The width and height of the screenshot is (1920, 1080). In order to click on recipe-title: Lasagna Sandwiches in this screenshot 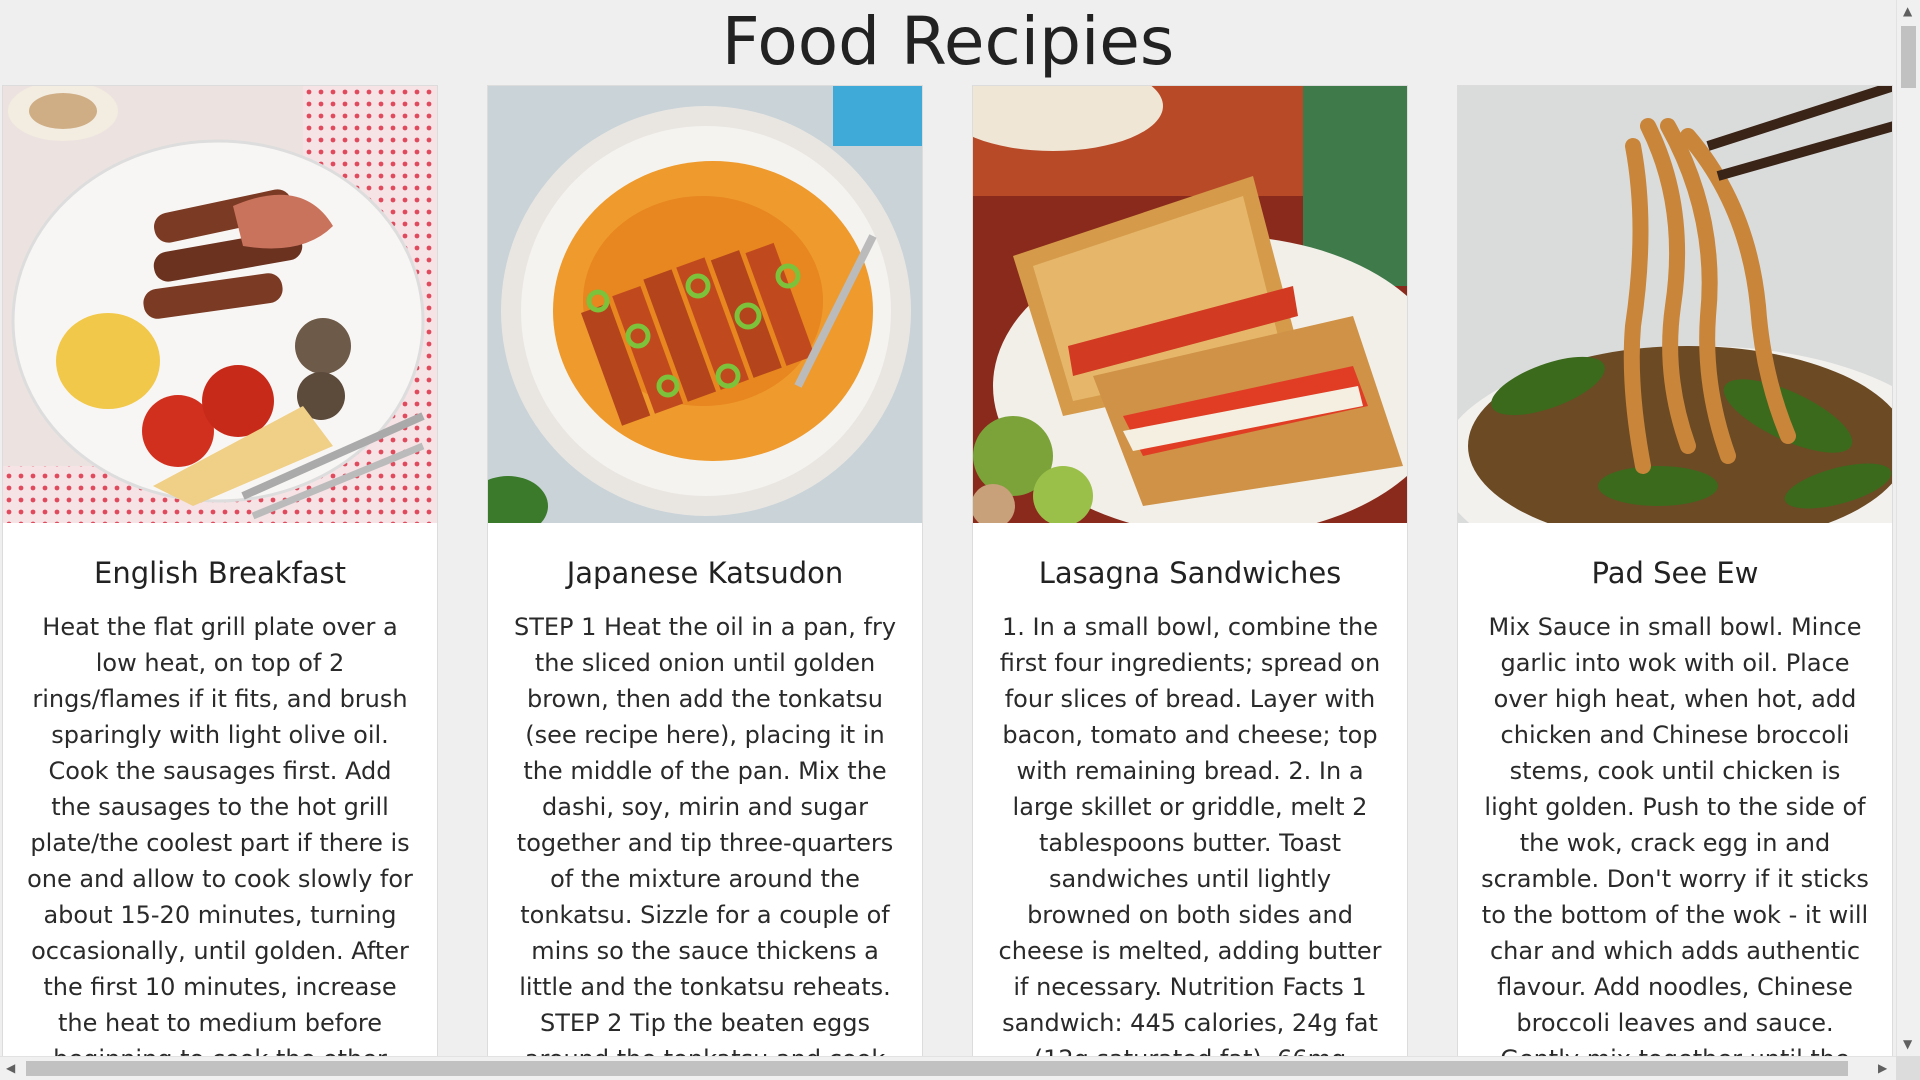, I will do `click(1190, 573)`.